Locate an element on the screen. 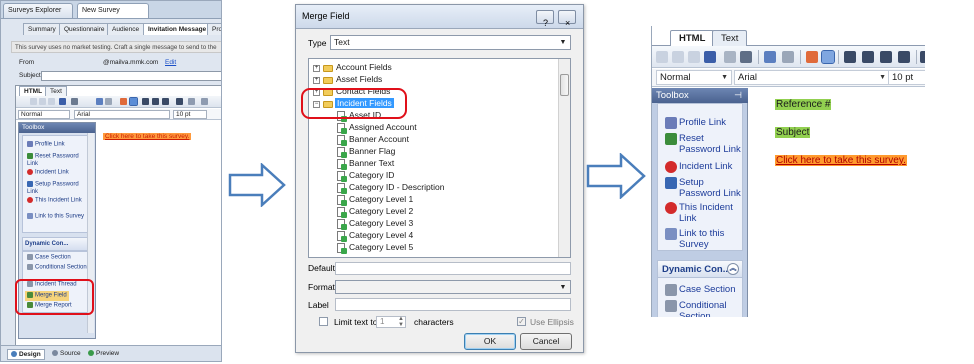 This screenshot has height=364, width=974. merge-field-reference: Reference # is located at coordinates (803, 104).